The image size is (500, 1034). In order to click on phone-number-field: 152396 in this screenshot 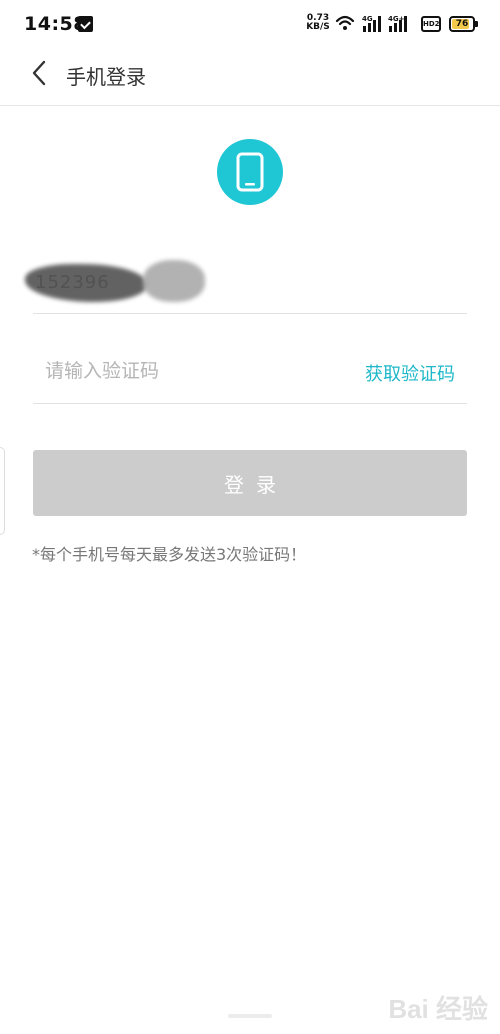, I will do `click(246, 282)`.